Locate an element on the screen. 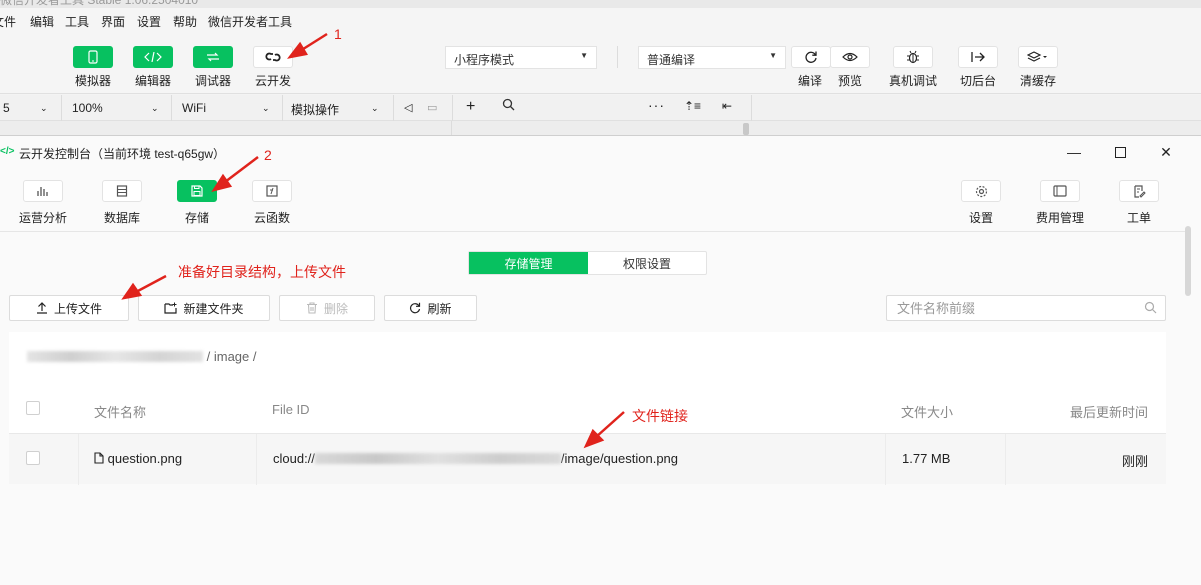 The height and width of the screenshot is (585, 1201). tab-database is located at coordinates (122, 191).